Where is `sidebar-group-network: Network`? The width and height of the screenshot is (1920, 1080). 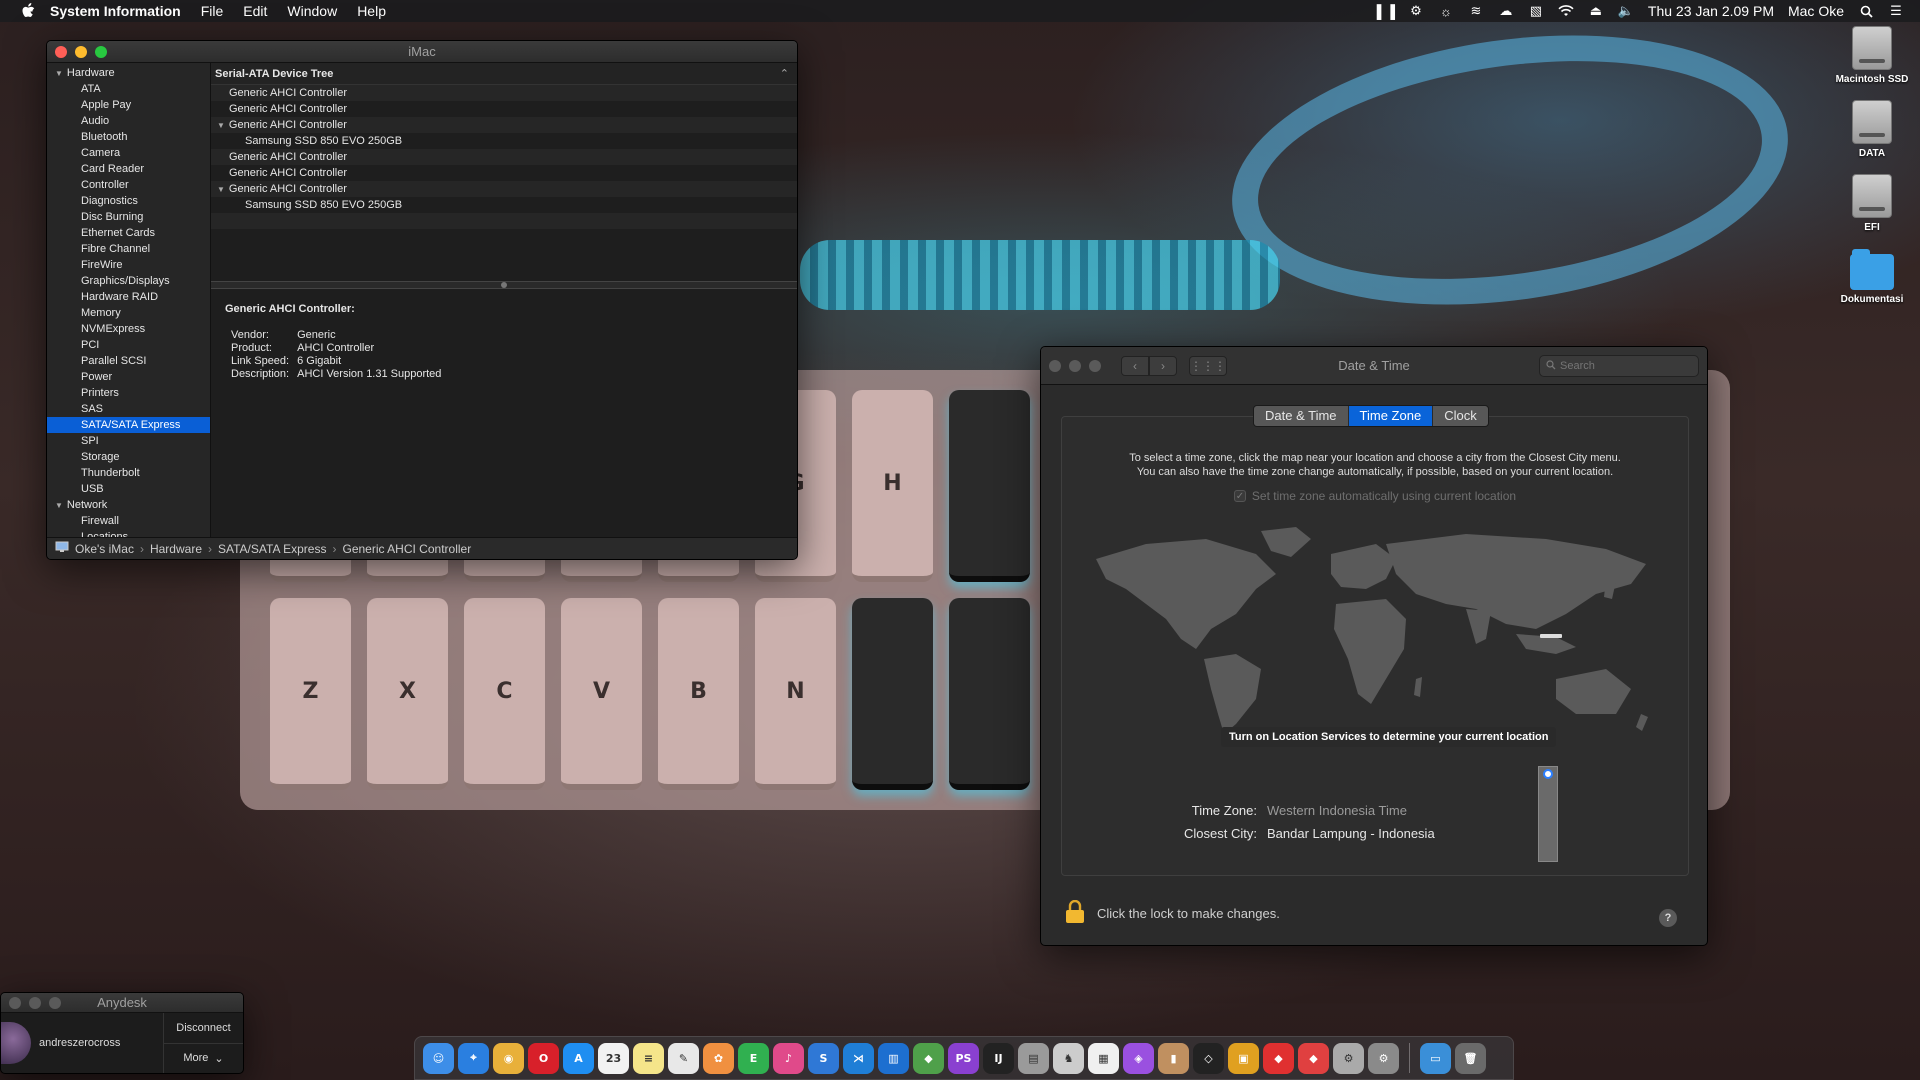 sidebar-group-network: Network is located at coordinates (128, 505).